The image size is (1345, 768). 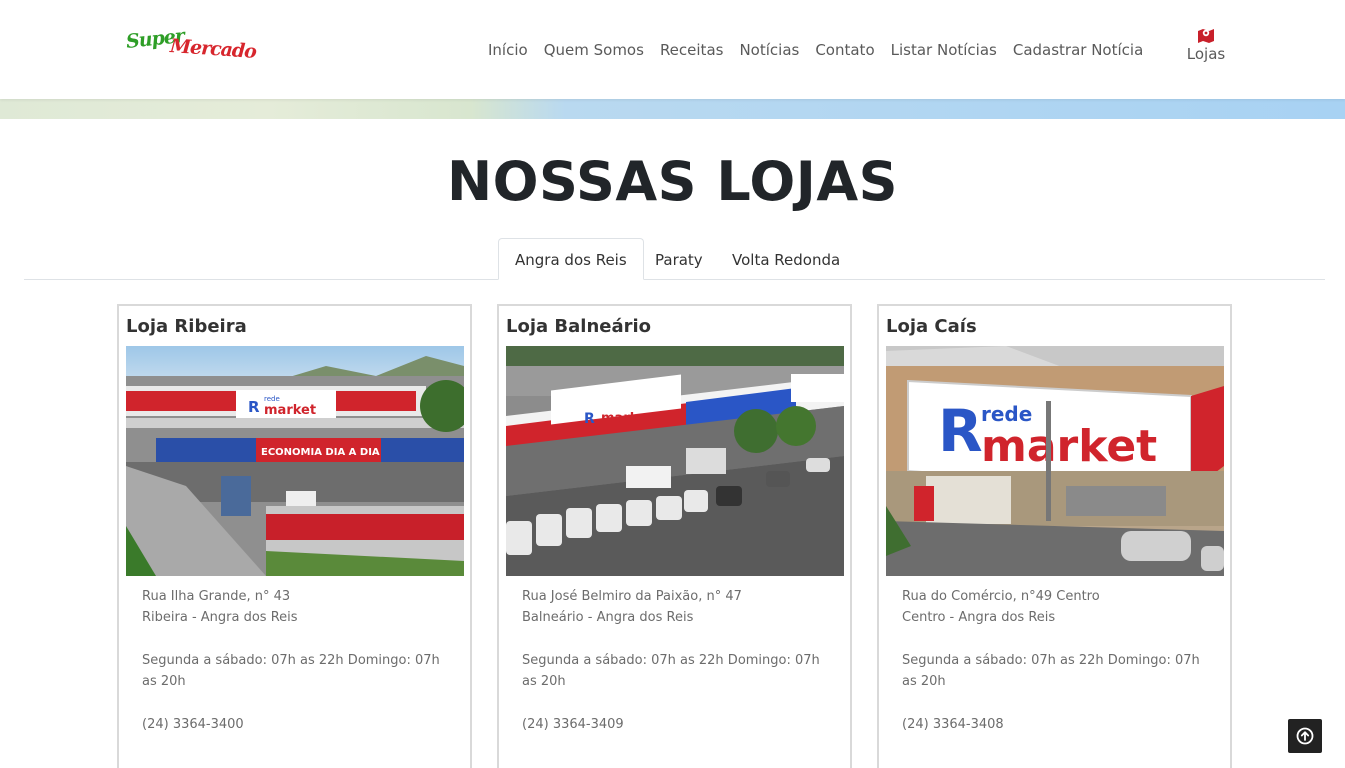 I want to click on site-logo: Super Mercado, so click(x=191, y=46).